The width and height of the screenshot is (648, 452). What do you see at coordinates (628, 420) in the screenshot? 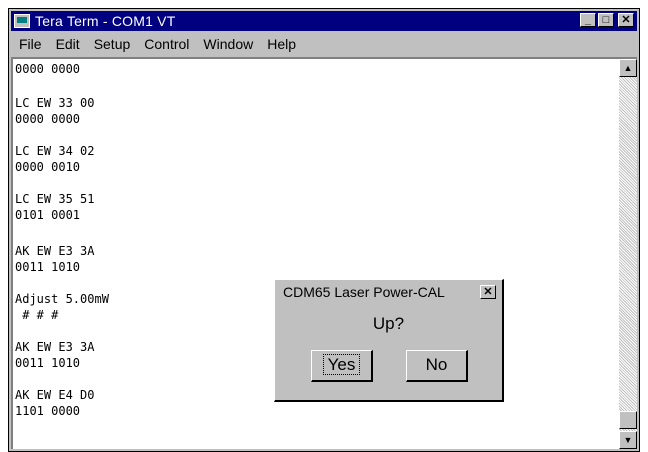
I see `scroll-thumb` at bounding box center [628, 420].